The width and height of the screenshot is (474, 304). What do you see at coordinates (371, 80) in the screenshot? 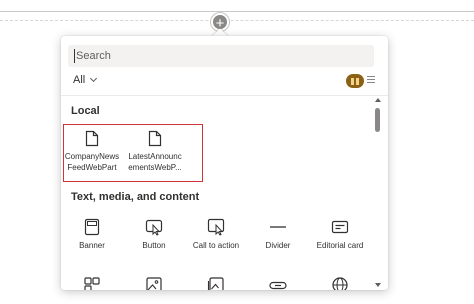
I see `list-view-toggle` at bounding box center [371, 80].